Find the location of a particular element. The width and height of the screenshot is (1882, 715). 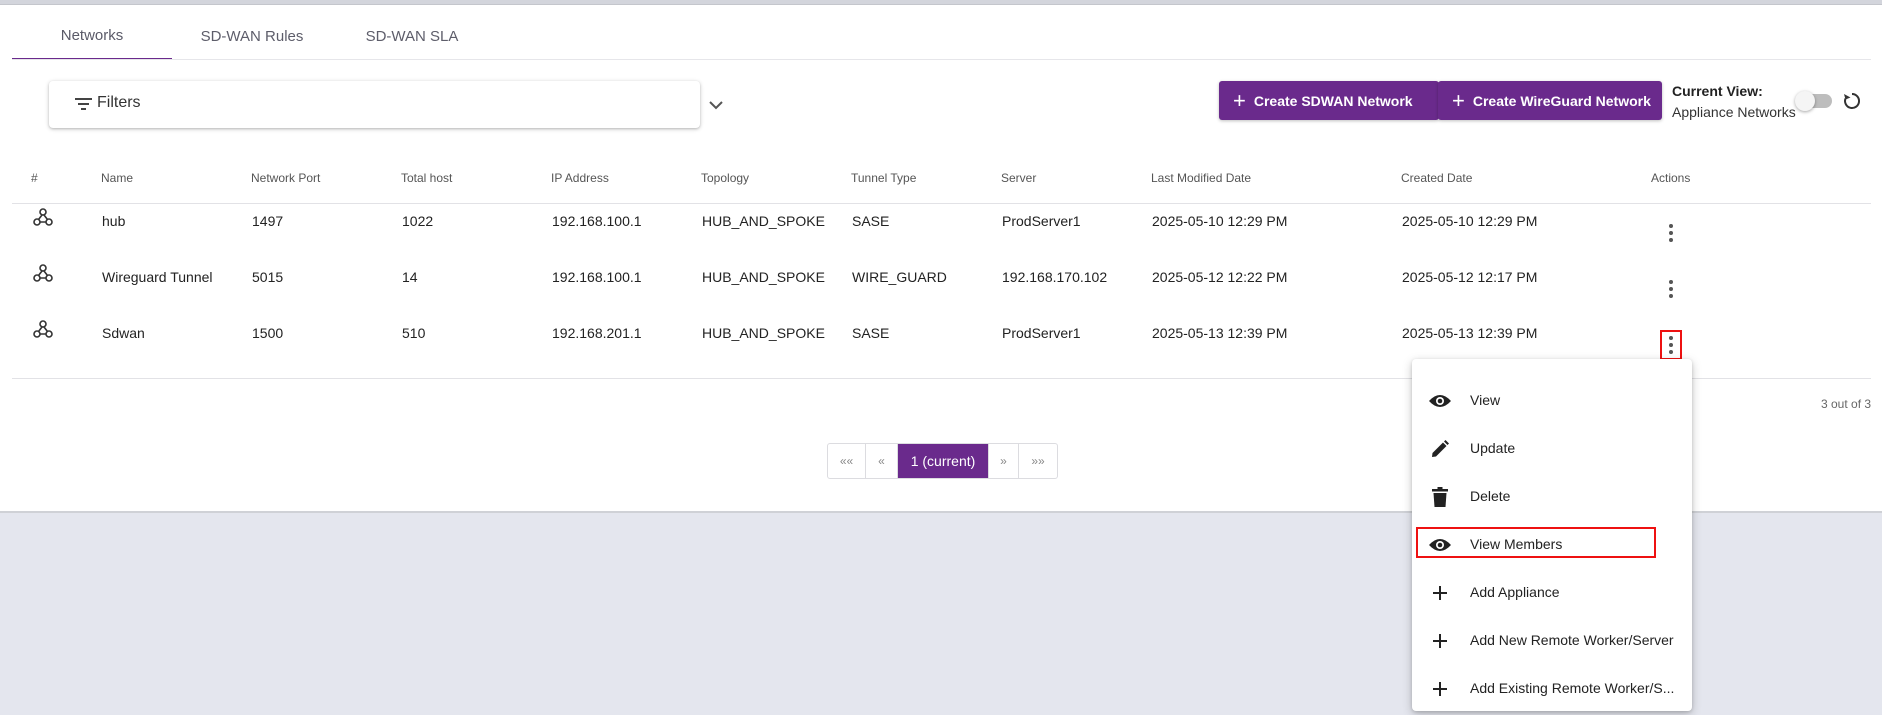

current-view-title: Current View: is located at coordinates (1717, 91).